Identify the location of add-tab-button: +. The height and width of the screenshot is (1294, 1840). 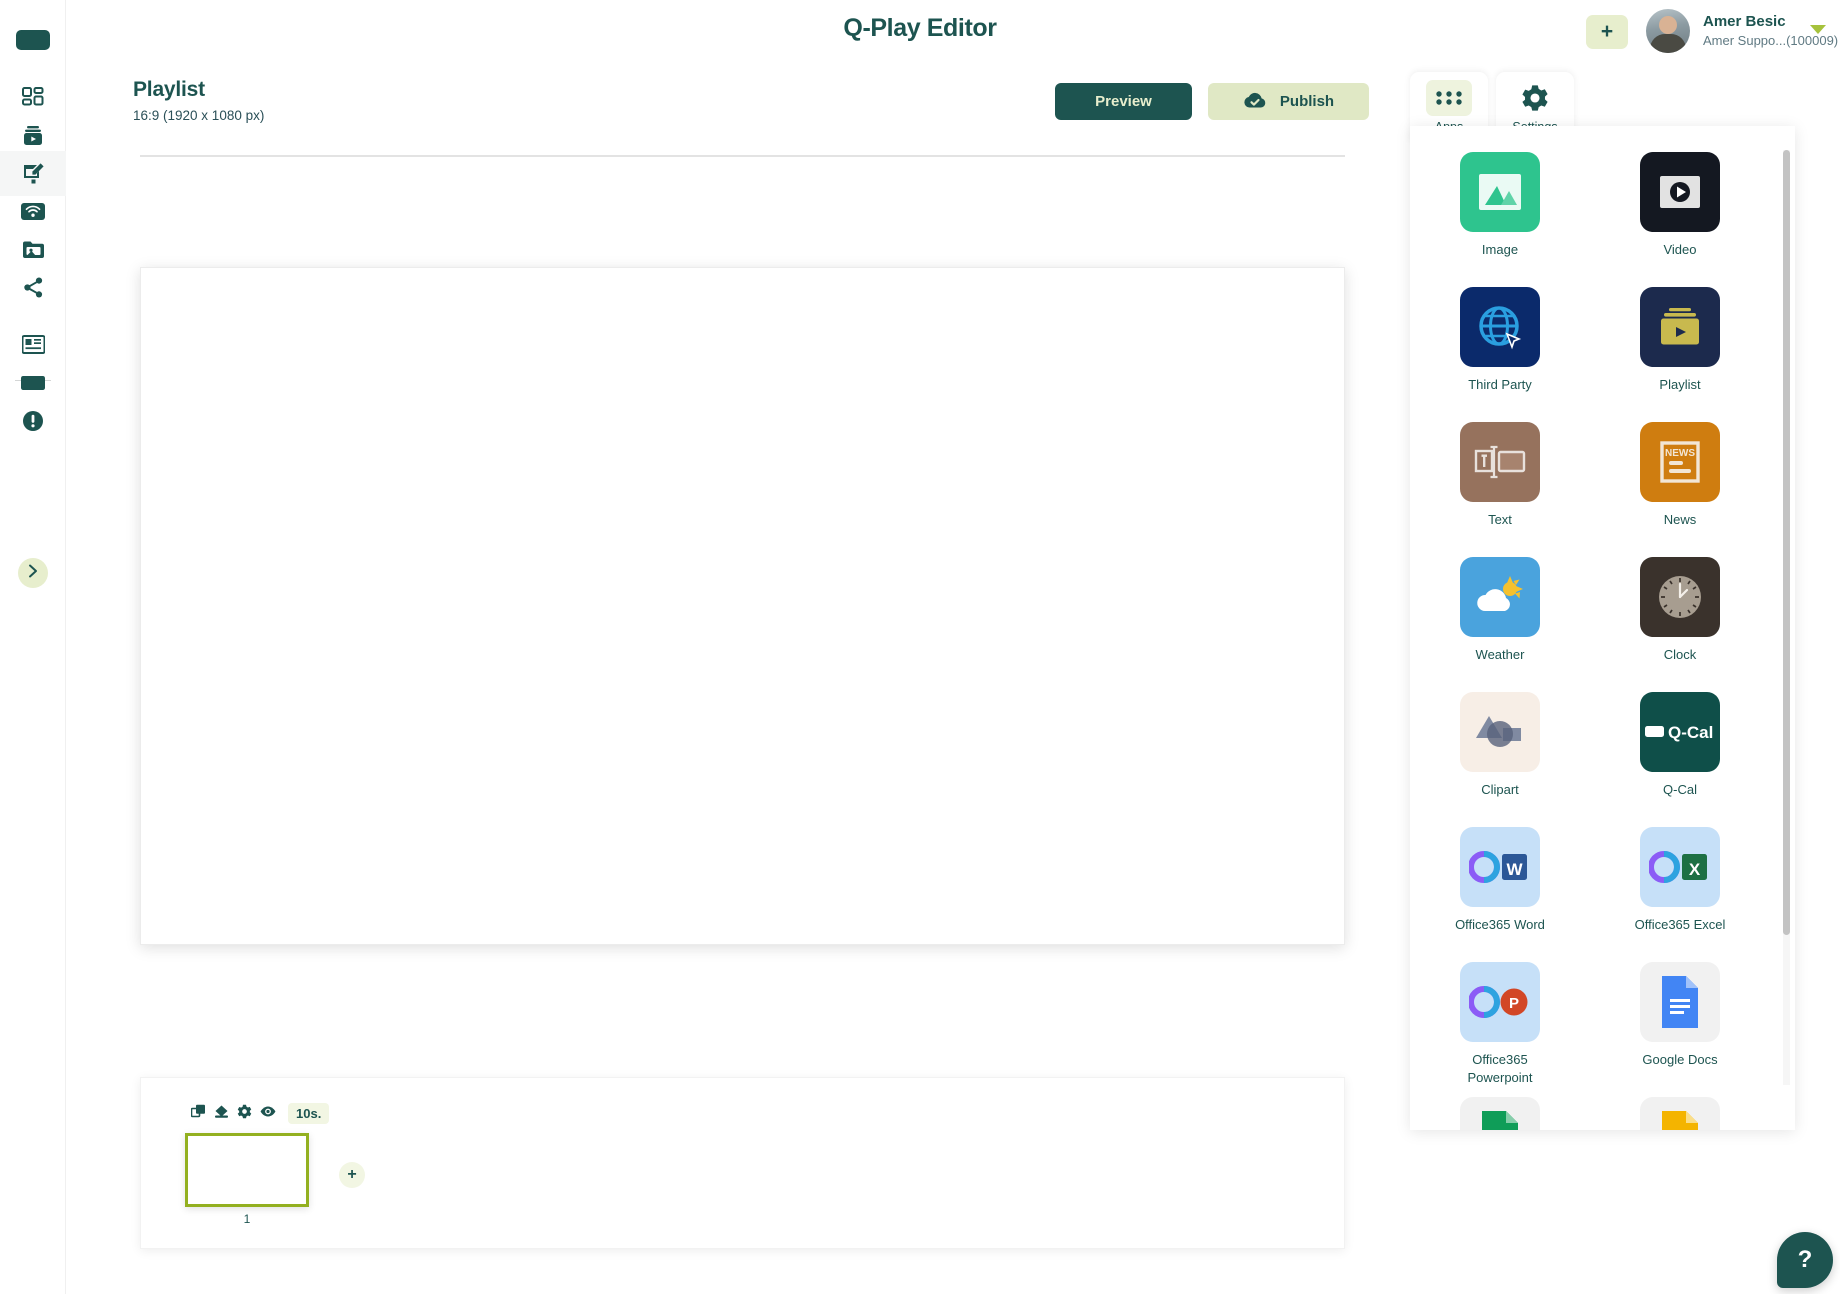
(1607, 32).